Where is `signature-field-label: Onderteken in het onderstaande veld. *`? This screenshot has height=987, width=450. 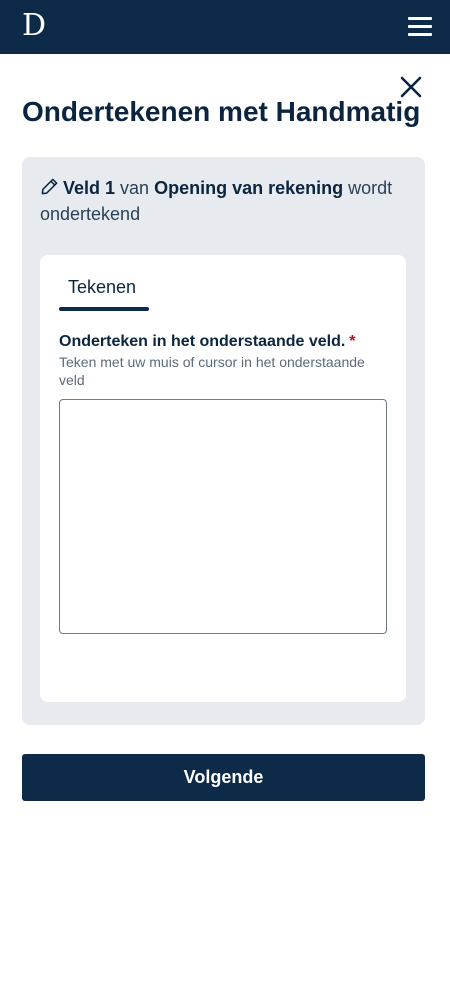 signature-field-label: Onderteken in het onderstaande veld. * is located at coordinates (207, 342).